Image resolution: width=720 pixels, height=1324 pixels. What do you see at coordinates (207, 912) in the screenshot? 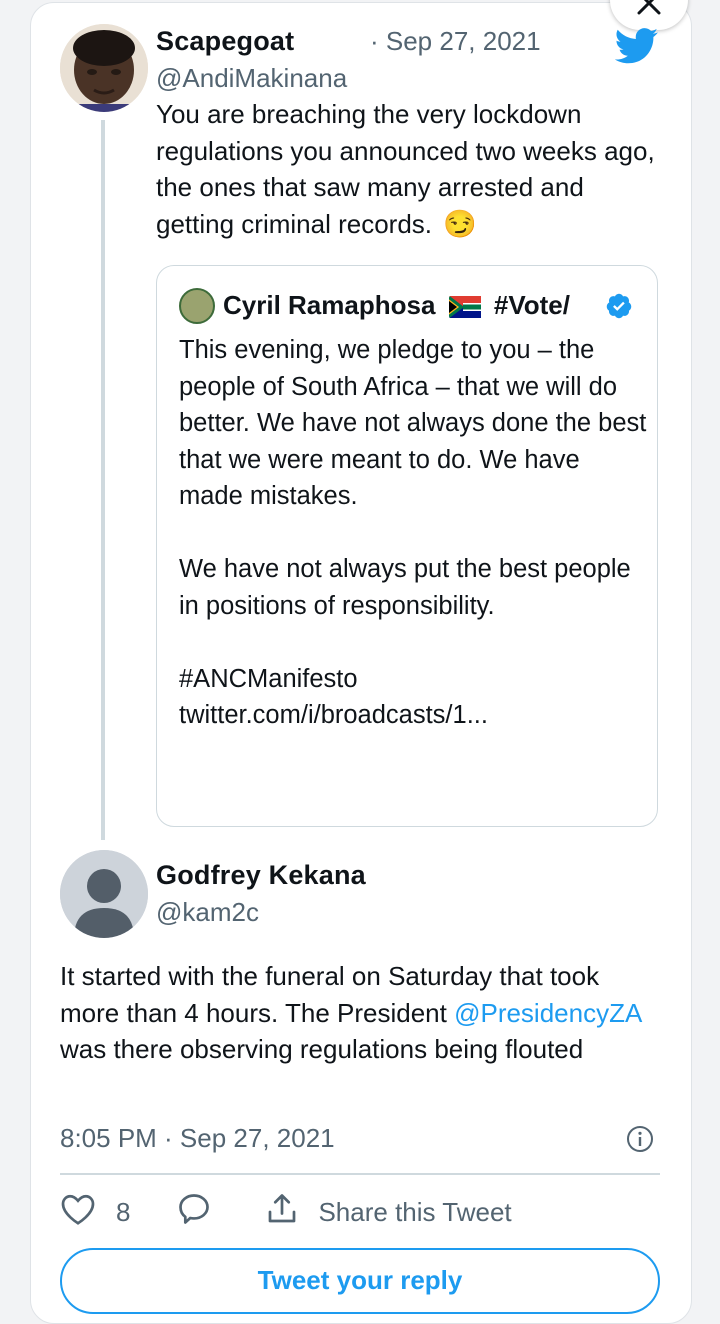
I see `main-handle: @kam2c` at bounding box center [207, 912].